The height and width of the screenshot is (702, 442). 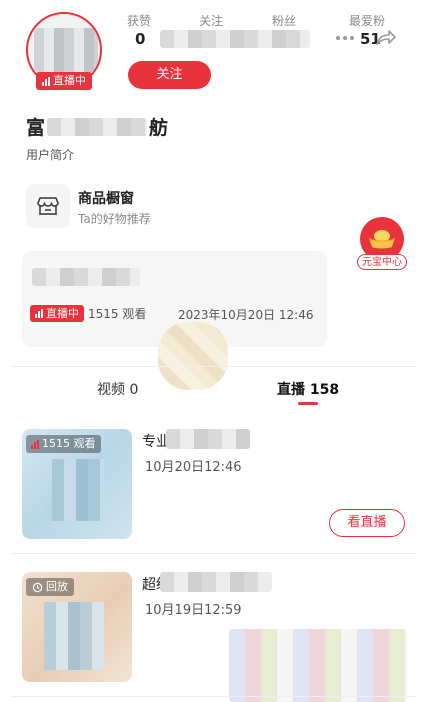 I want to click on stat-likes-label: 获赞, so click(x=139, y=21).